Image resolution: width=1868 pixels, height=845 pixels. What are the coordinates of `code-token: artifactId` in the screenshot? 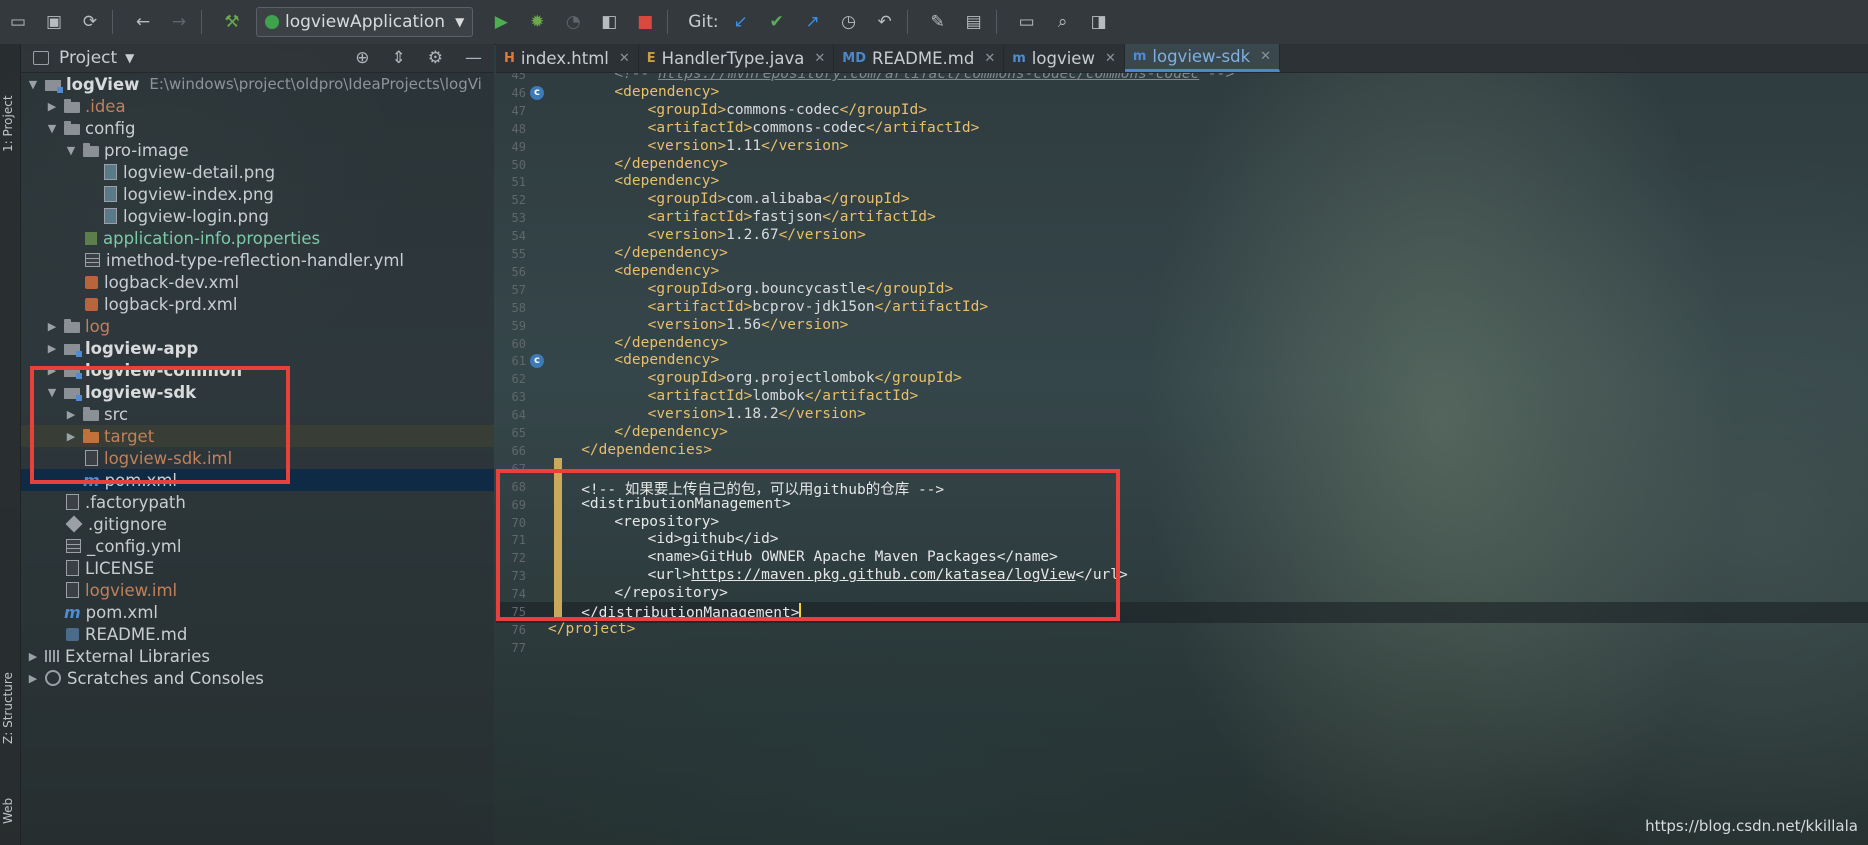 It's located at (883, 217).